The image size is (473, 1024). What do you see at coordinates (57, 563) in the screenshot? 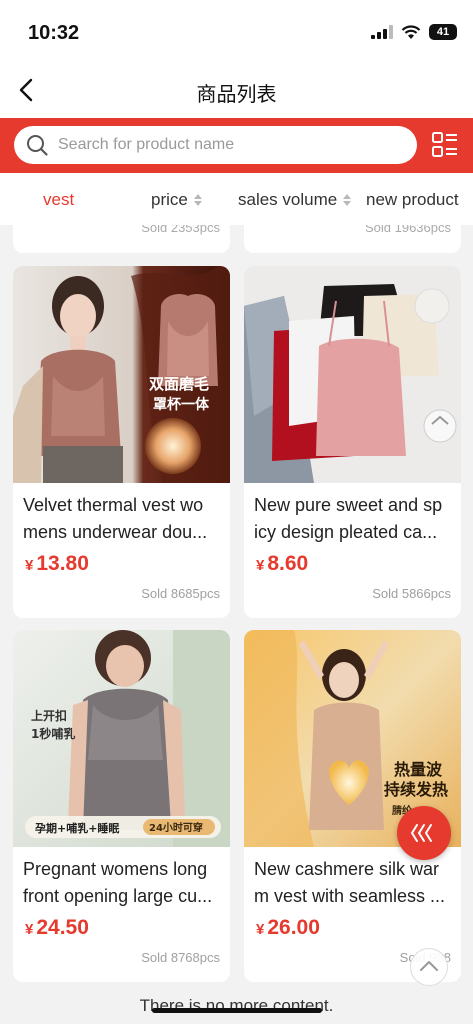
I see `product-price: ¥13.80` at bounding box center [57, 563].